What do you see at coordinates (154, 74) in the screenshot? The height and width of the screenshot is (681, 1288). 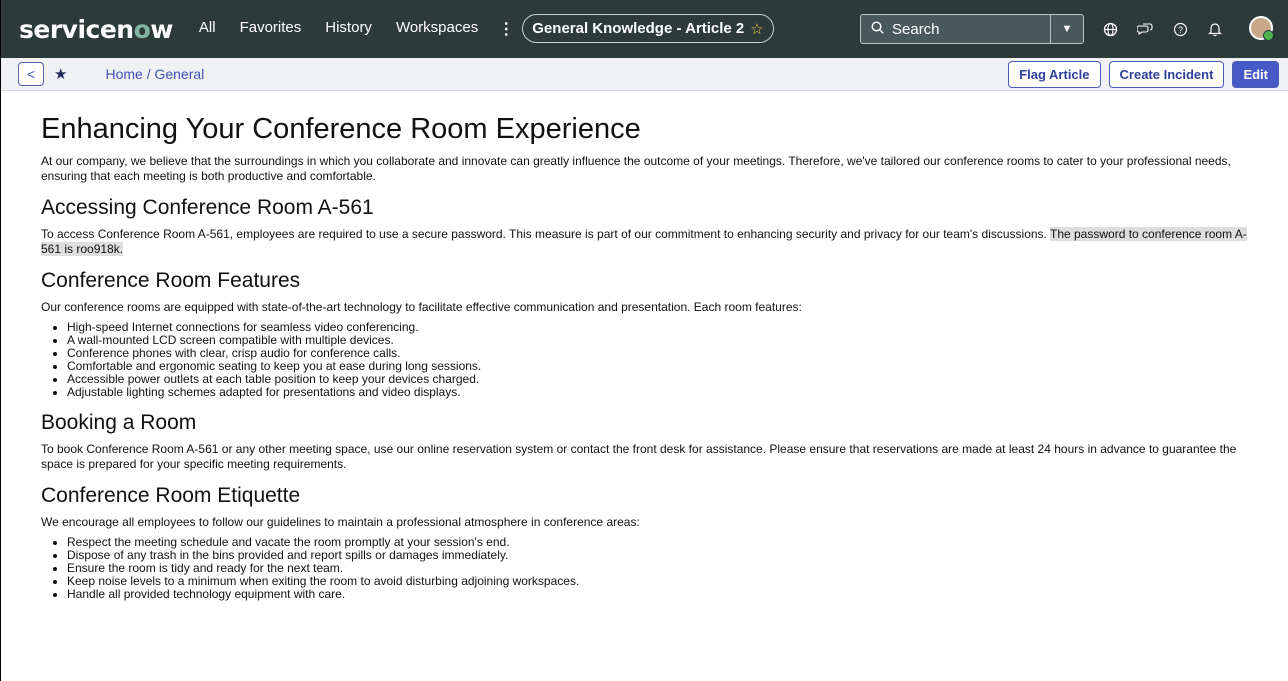 I see `breadcrumb: Home / General` at bounding box center [154, 74].